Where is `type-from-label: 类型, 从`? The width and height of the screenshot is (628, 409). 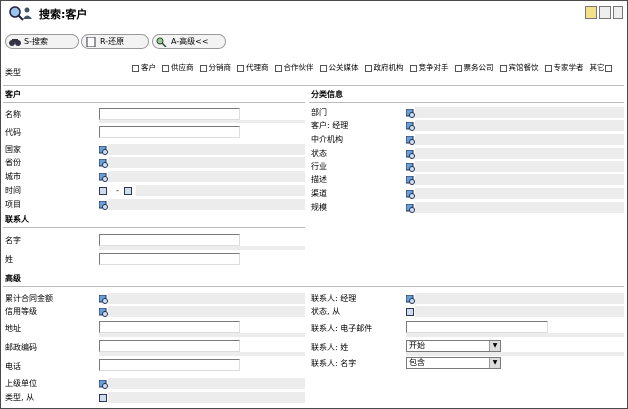 type-from-label: 类型, 从 is located at coordinates (20, 397).